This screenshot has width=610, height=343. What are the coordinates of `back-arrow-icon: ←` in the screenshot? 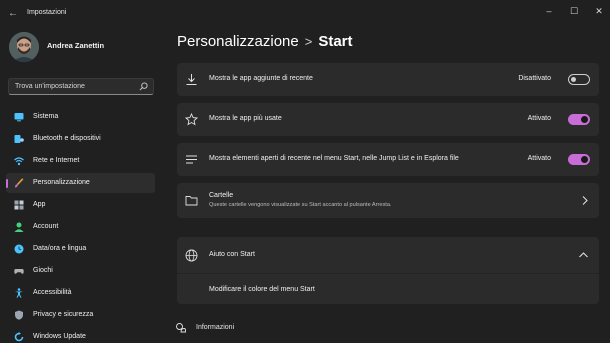 It's located at (13, 14).